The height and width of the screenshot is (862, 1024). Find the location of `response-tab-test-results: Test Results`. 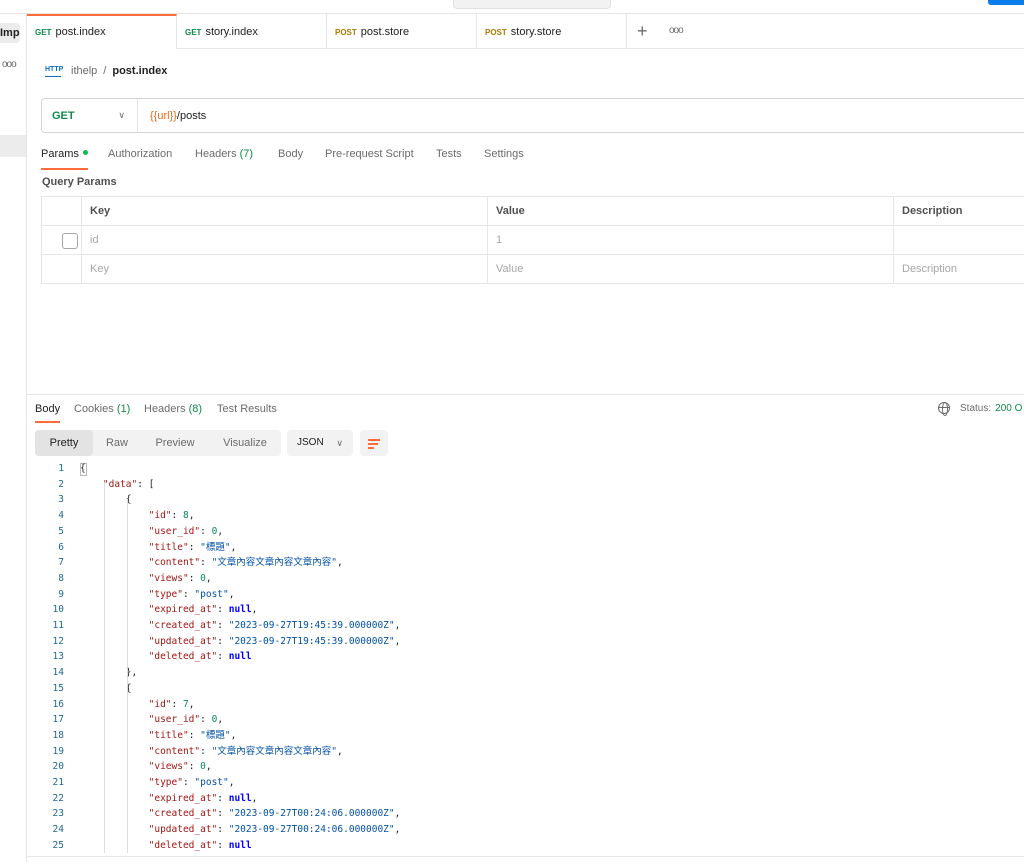

response-tab-test-results: Test Results is located at coordinates (247, 409).